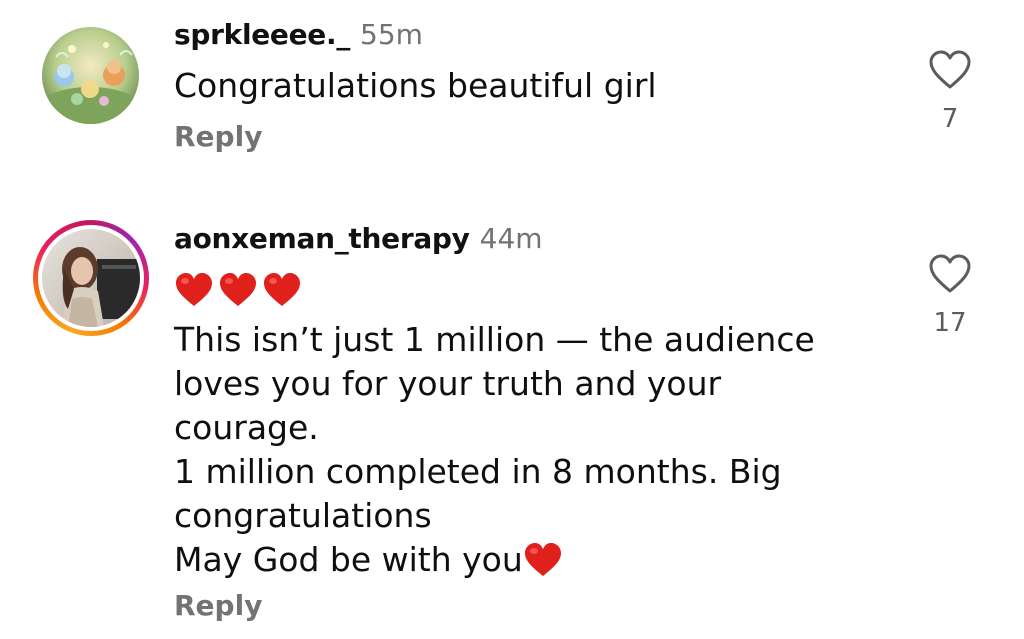 This screenshot has height=639, width=1024. Describe the element at coordinates (511, 238) in the screenshot. I see `timestamp: 44m` at that location.